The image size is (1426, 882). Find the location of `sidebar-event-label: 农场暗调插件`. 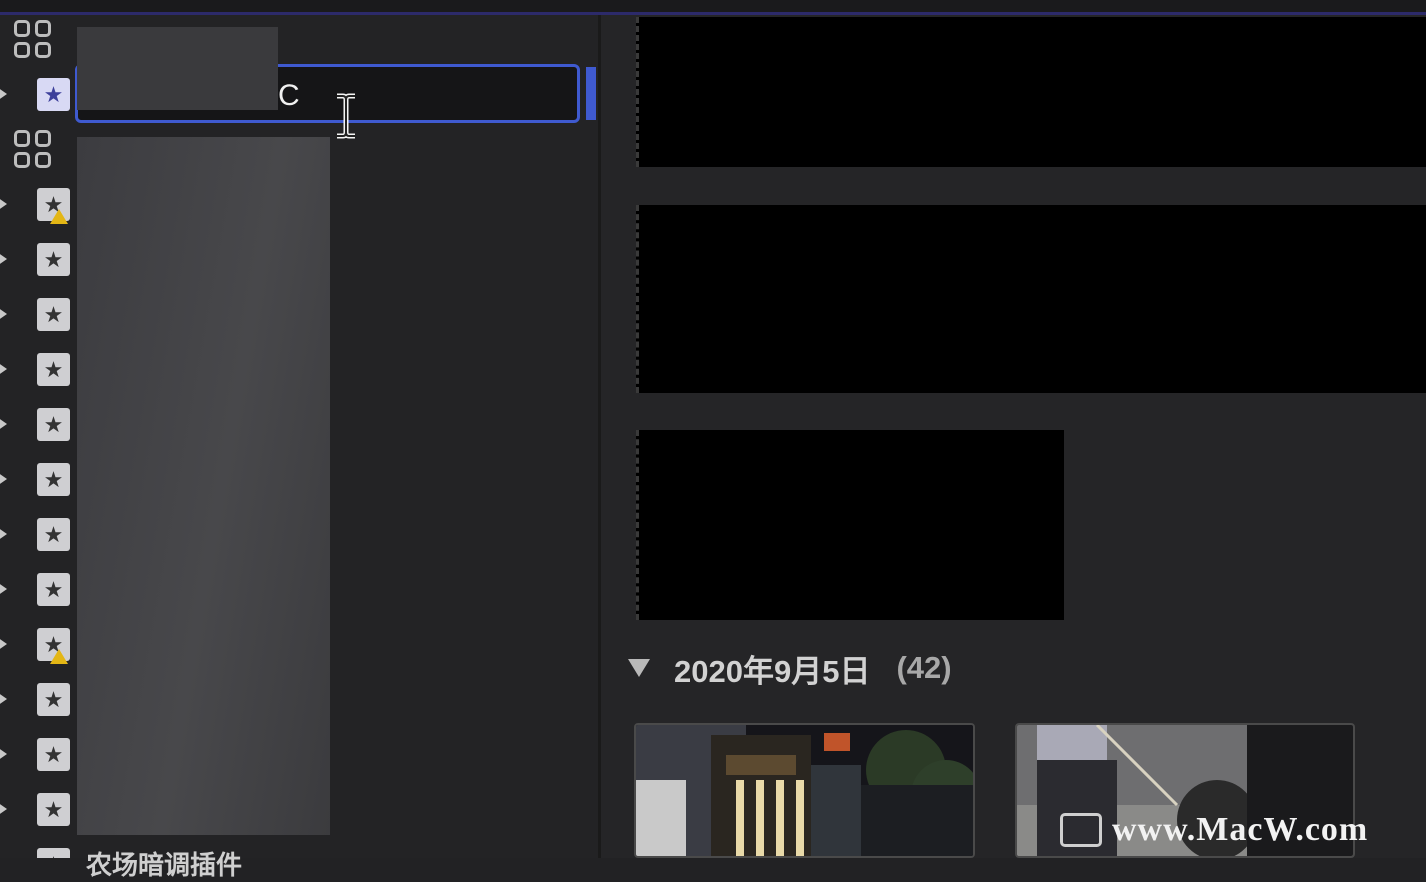

sidebar-event-label: 农场暗调插件 is located at coordinates (164, 865).